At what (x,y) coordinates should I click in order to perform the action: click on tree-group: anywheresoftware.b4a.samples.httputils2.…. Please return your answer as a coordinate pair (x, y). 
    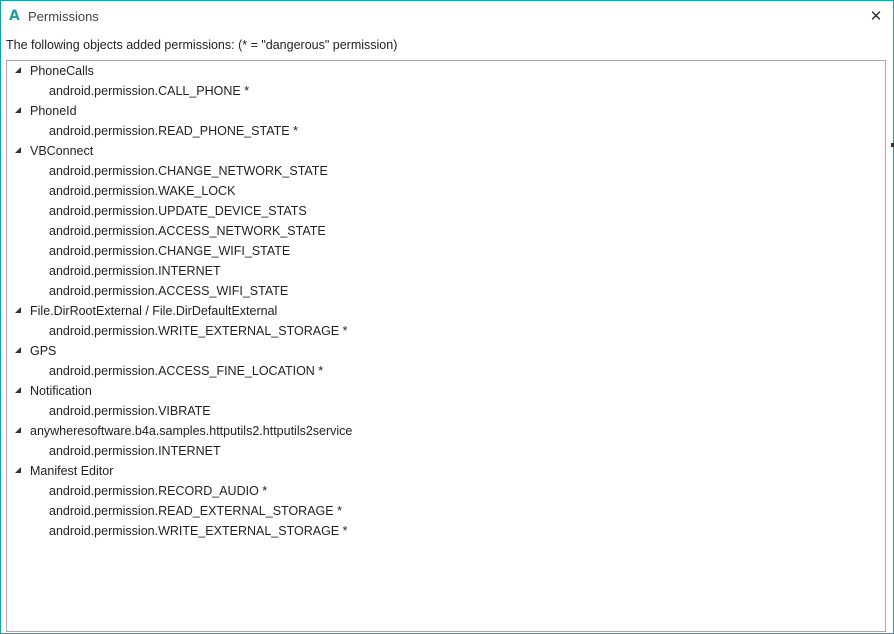
    Looking at the image, I should click on (446, 441).